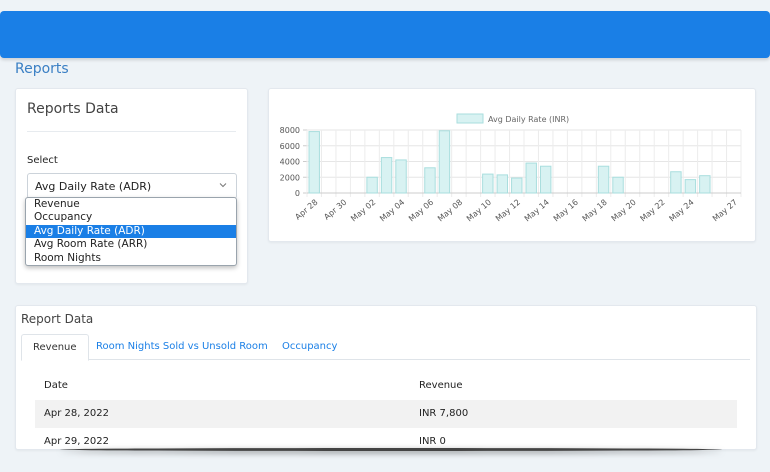 This screenshot has width=770, height=472. Describe the element at coordinates (297, 193) in the screenshot. I see `y-tick-label: 0` at that location.